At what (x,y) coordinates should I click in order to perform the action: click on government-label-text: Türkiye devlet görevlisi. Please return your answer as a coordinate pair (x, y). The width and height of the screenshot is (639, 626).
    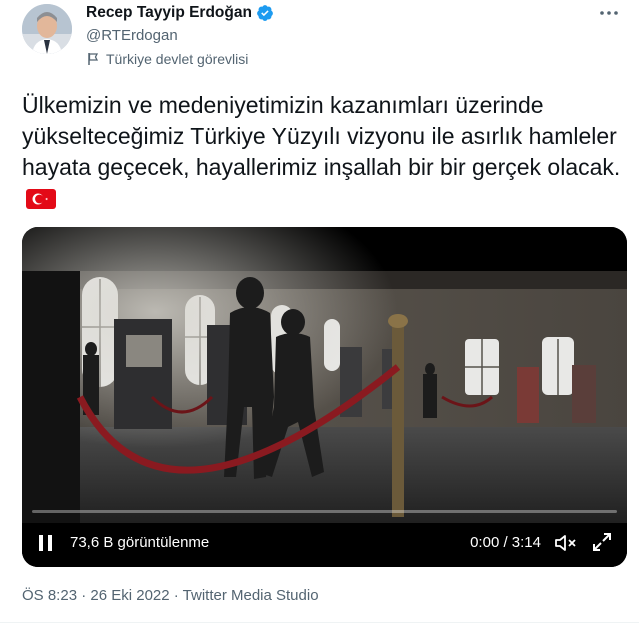
    Looking at the image, I should click on (177, 59).